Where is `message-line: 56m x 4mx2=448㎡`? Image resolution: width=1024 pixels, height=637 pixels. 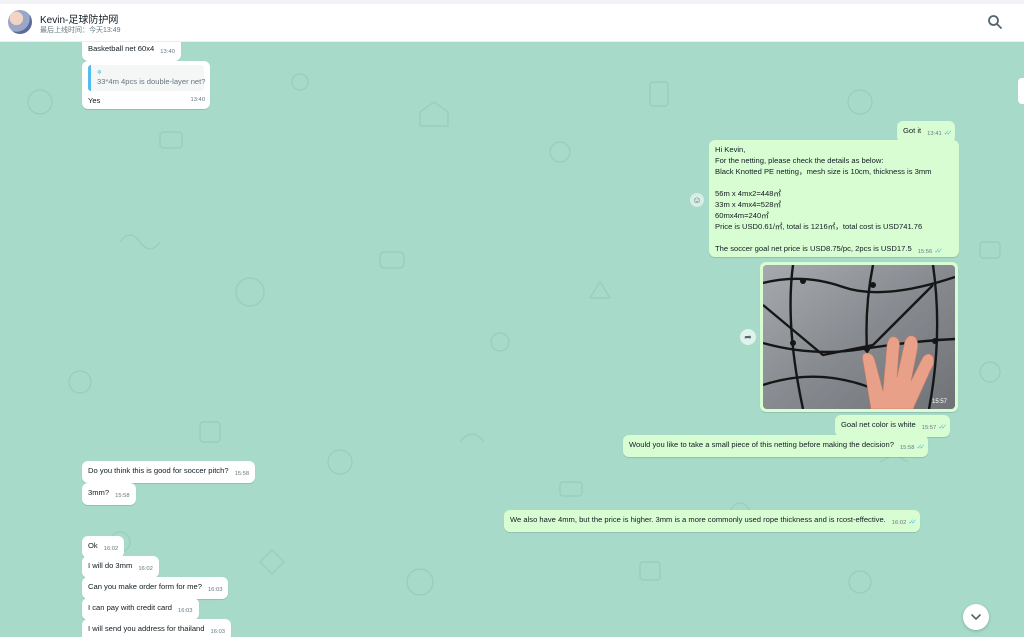
message-line: 56m x 4mx2=448㎡ is located at coordinates (748, 193).